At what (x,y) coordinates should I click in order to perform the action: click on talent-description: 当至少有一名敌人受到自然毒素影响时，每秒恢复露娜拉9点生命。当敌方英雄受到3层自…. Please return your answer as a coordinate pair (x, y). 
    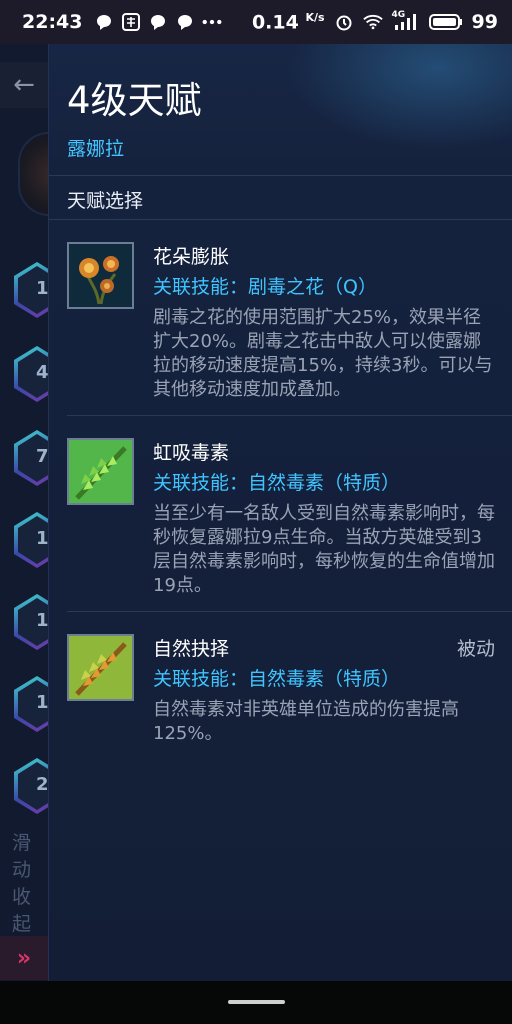
    Looking at the image, I should click on (324, 549).